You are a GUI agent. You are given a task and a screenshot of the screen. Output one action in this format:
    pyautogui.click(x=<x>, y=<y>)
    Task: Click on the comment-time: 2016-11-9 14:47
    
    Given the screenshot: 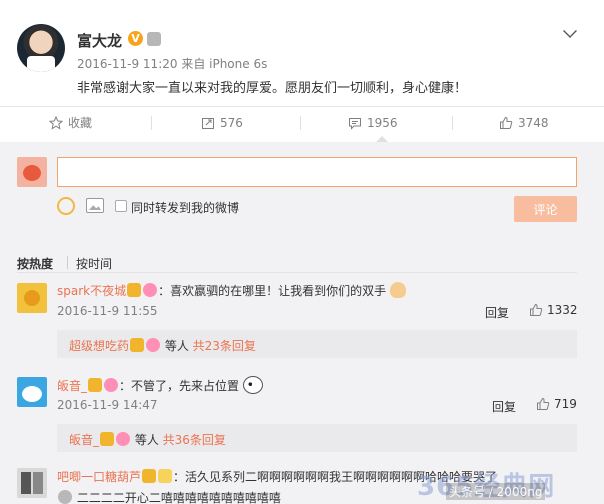 What is the action you would take?
    pyautogui.click(x=107, y=405)
    